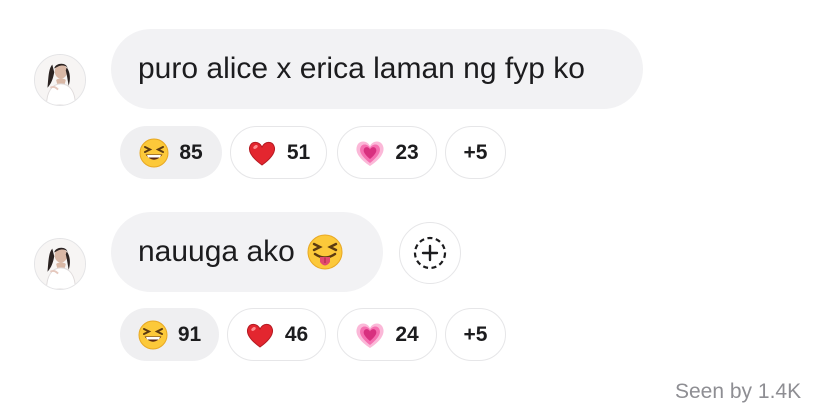 The width and height of the screenshot is (828, 404). I want to click on reaction-chip: 85, so click(171, 152).